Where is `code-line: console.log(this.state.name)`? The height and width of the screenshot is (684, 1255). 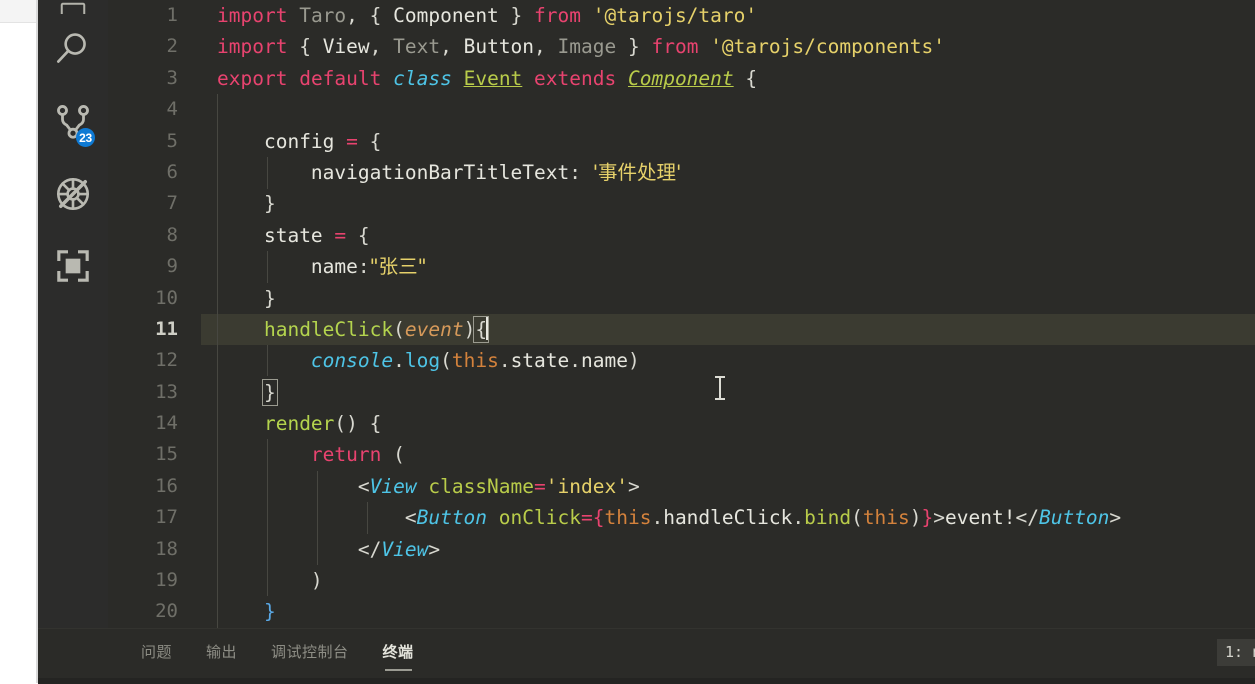 code-line: console.log(this.state.name) is located at coordinates (728, 360).